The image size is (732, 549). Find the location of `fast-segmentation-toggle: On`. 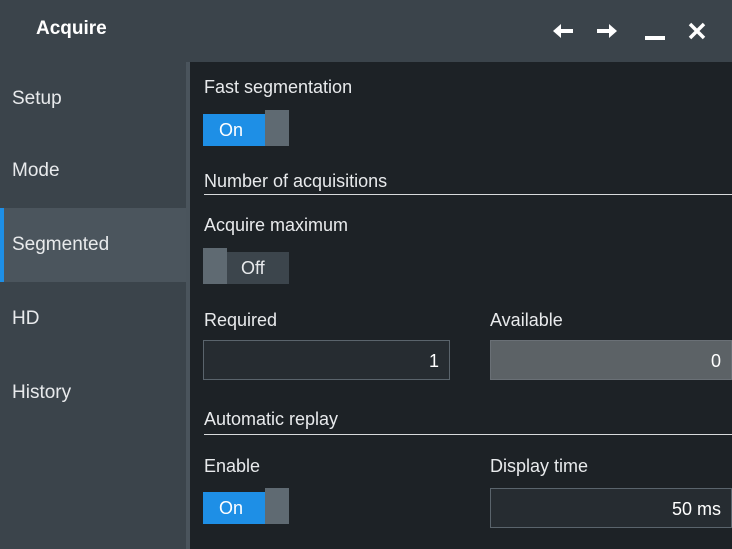

fast-segmentation-toggle: On is located at coordinates (246, 128).